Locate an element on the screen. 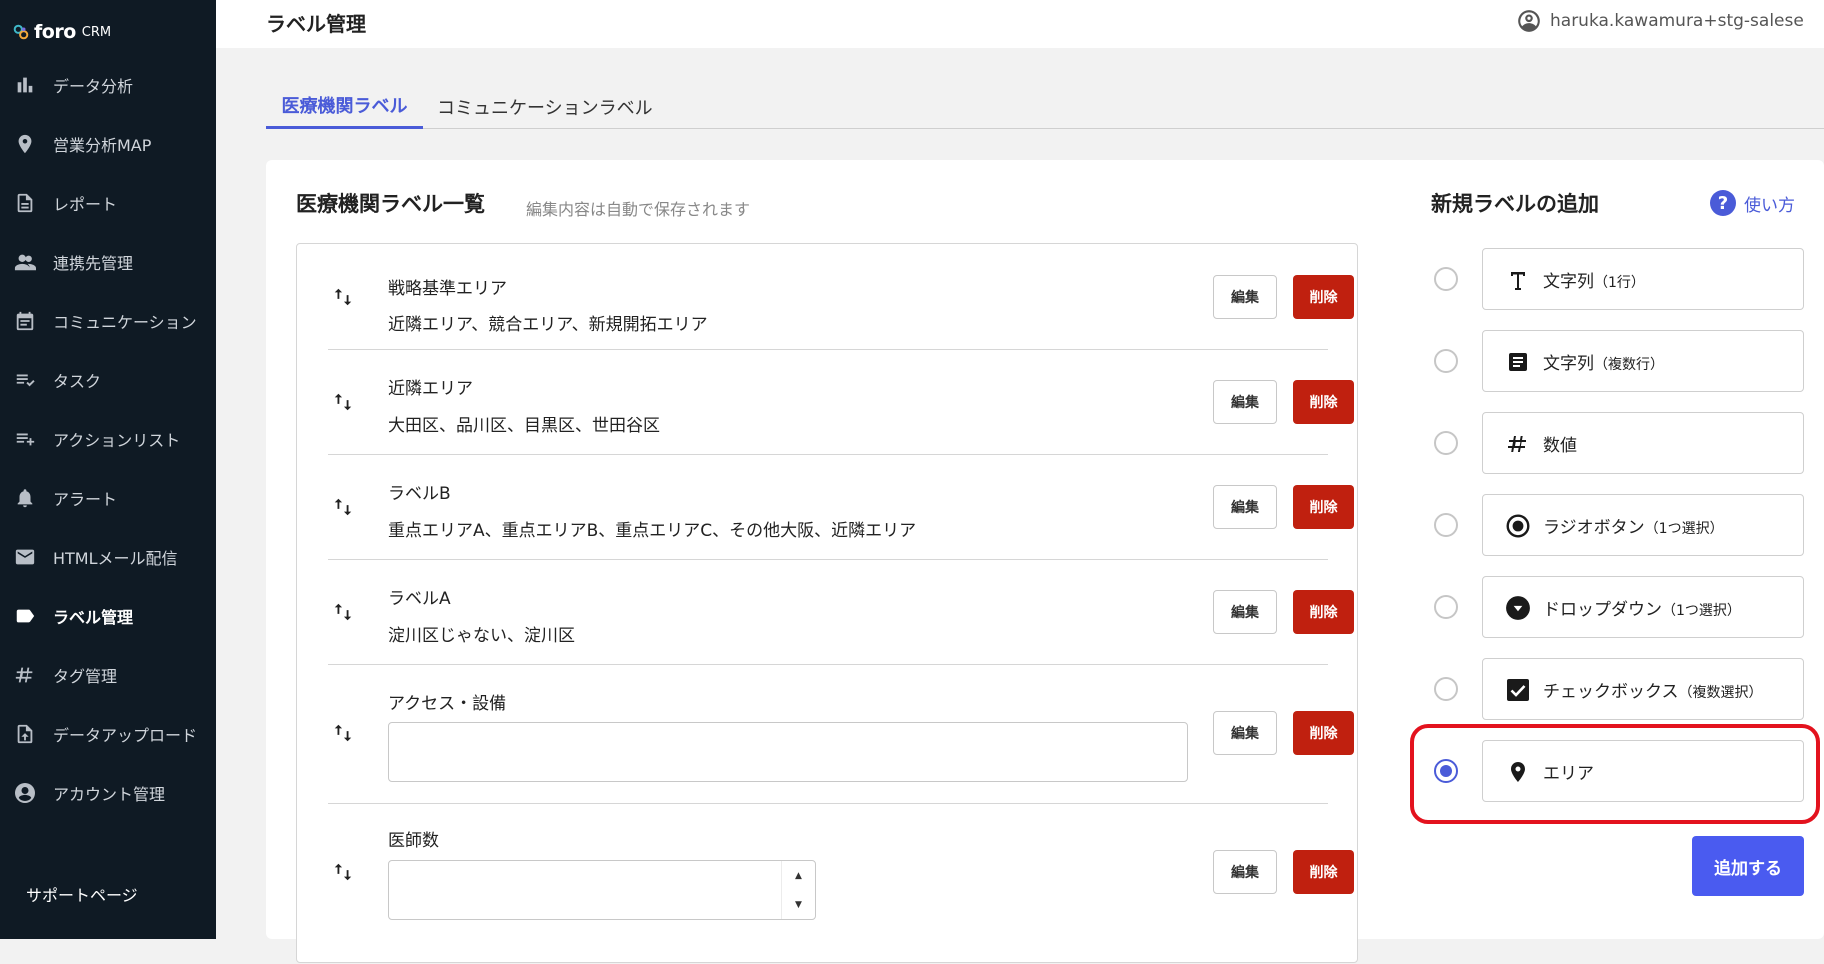 This screenshot has height=964, width=1824. top-header: ラベル管理 haruka.kawamura+stg-salese is located at coordinates (1020, 24).